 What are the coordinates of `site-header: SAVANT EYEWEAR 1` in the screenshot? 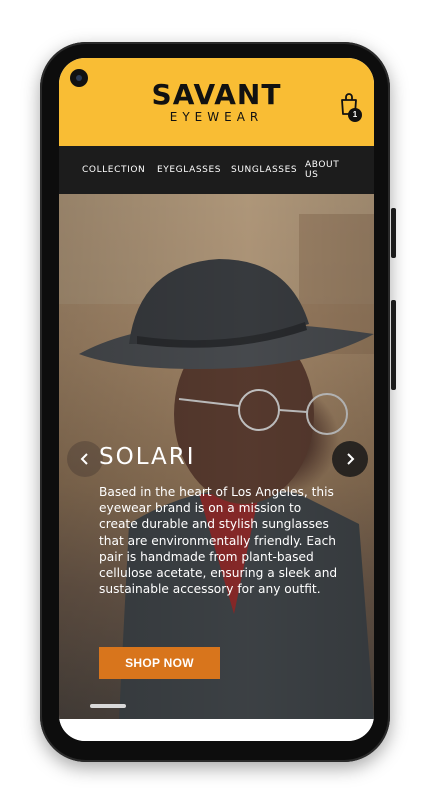 It's located at (216, 102).